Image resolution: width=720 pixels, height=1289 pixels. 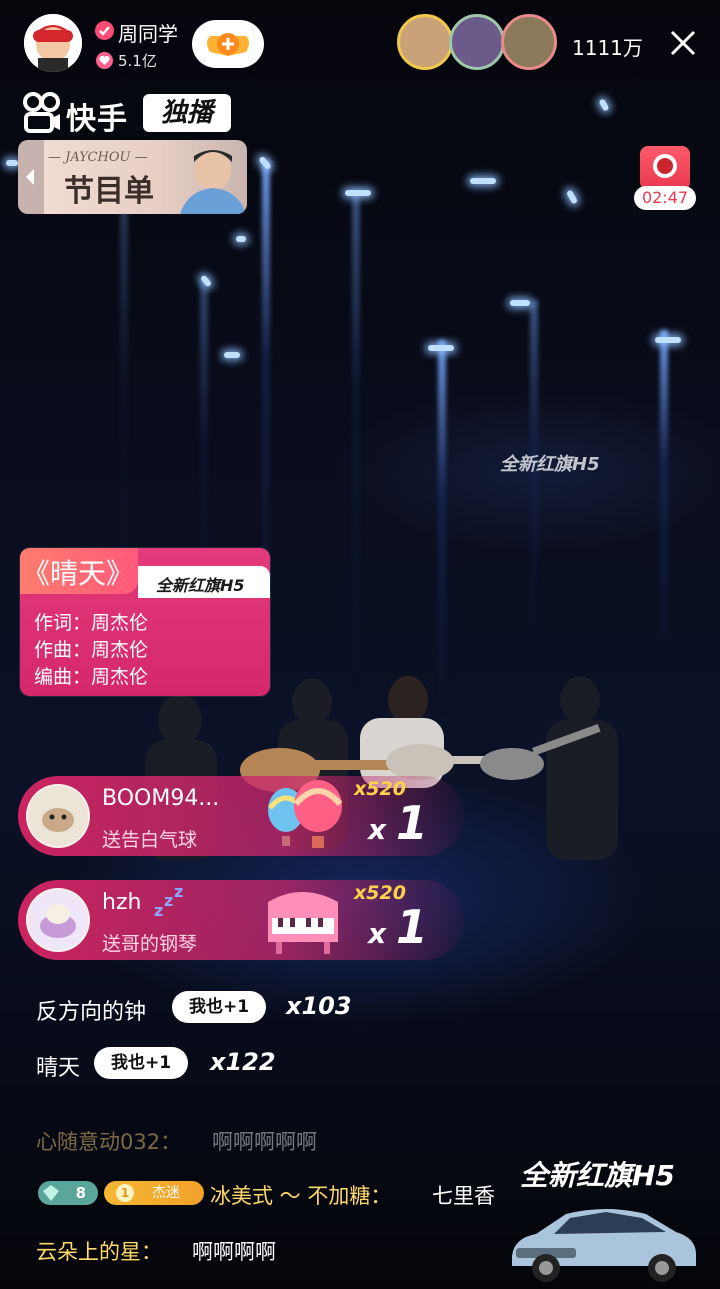 I want to click on credit-composer: 作曲：周杰伦, so click(x=91, y=650).